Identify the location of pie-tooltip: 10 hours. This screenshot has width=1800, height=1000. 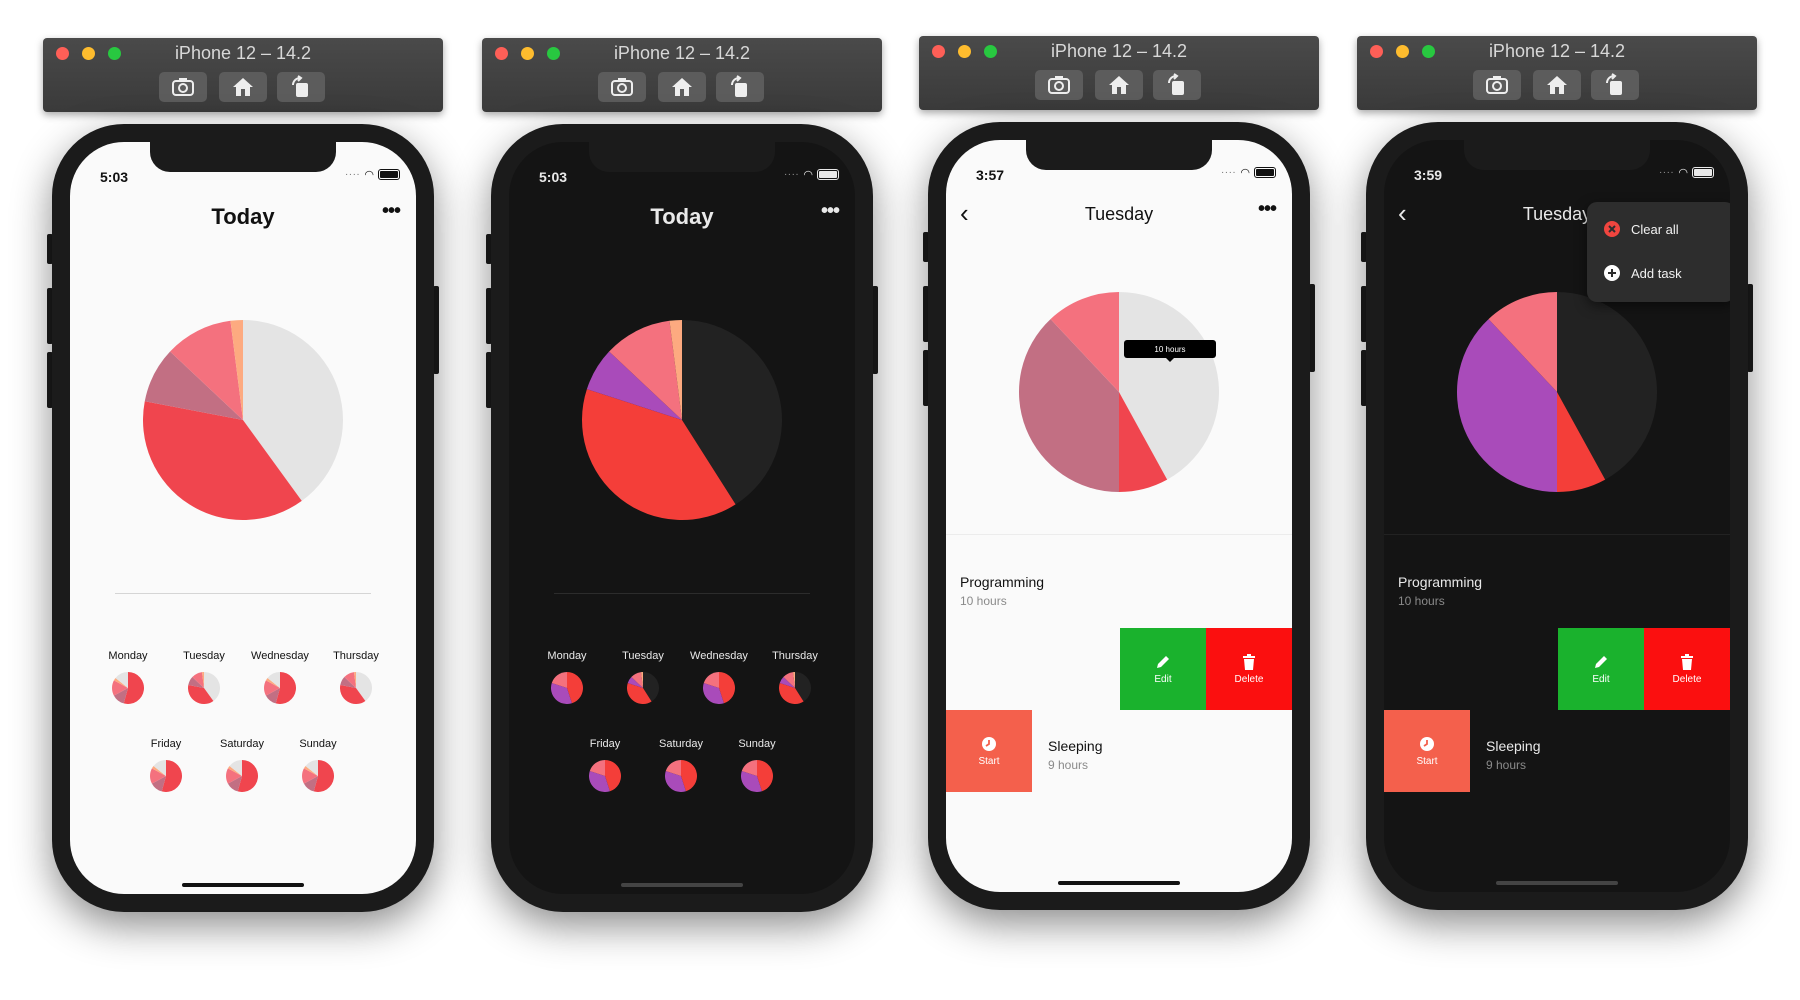
(1170, 351).